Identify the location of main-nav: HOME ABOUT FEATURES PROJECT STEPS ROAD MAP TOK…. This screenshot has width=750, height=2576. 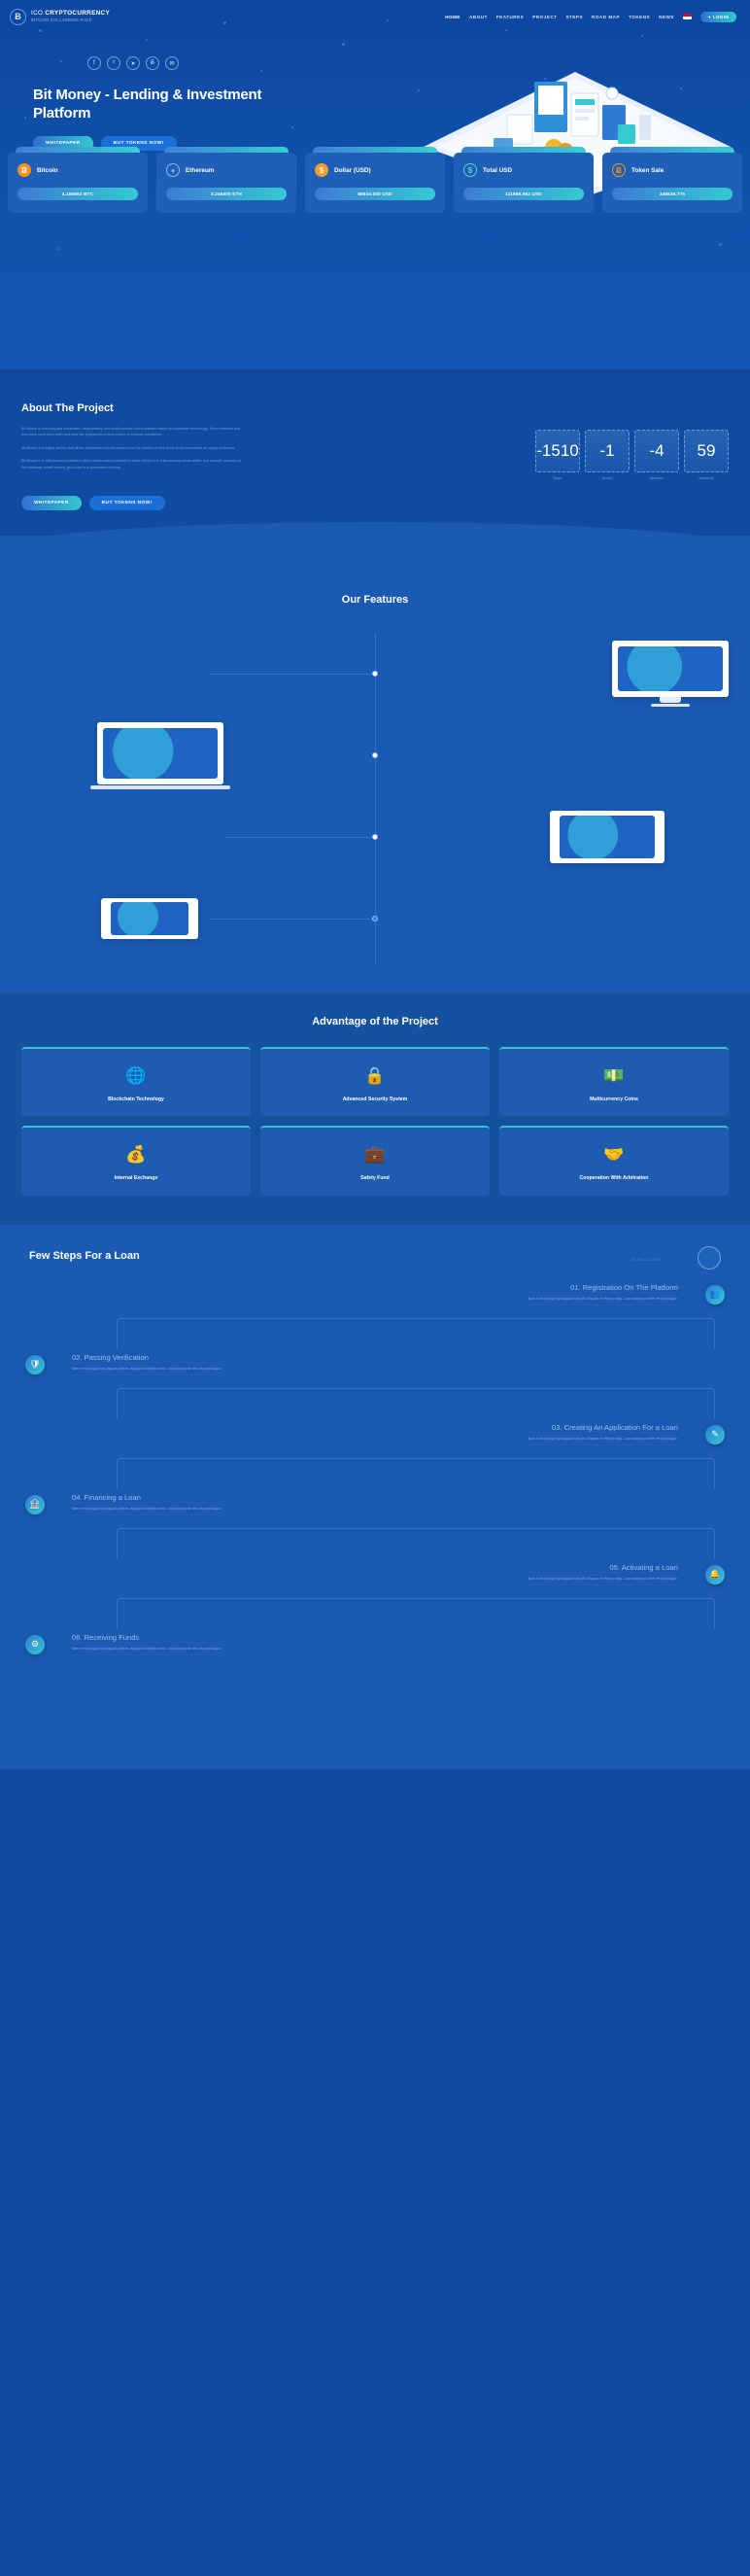
(591, 17).